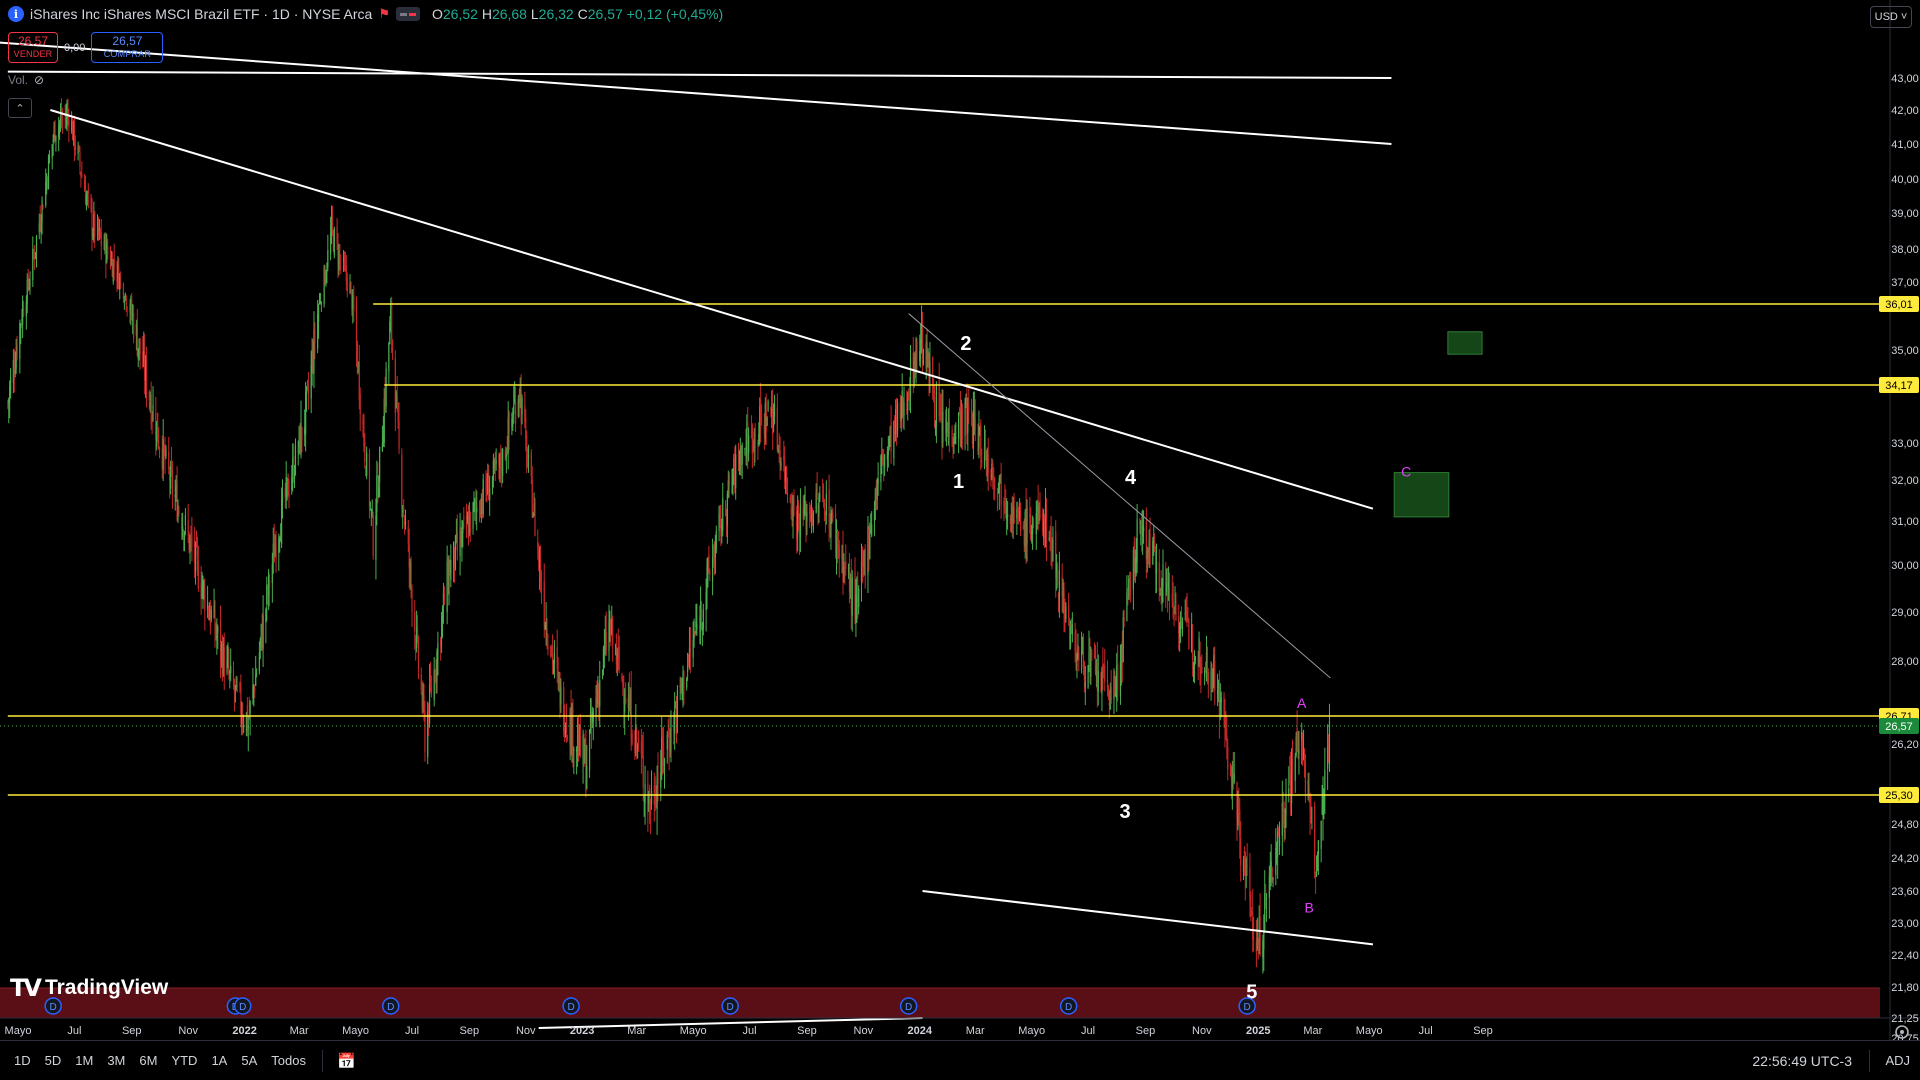 This screenshot has height=1080, width=1920. I want to click on currency-selector: USD ˅, so click(1891, 17).